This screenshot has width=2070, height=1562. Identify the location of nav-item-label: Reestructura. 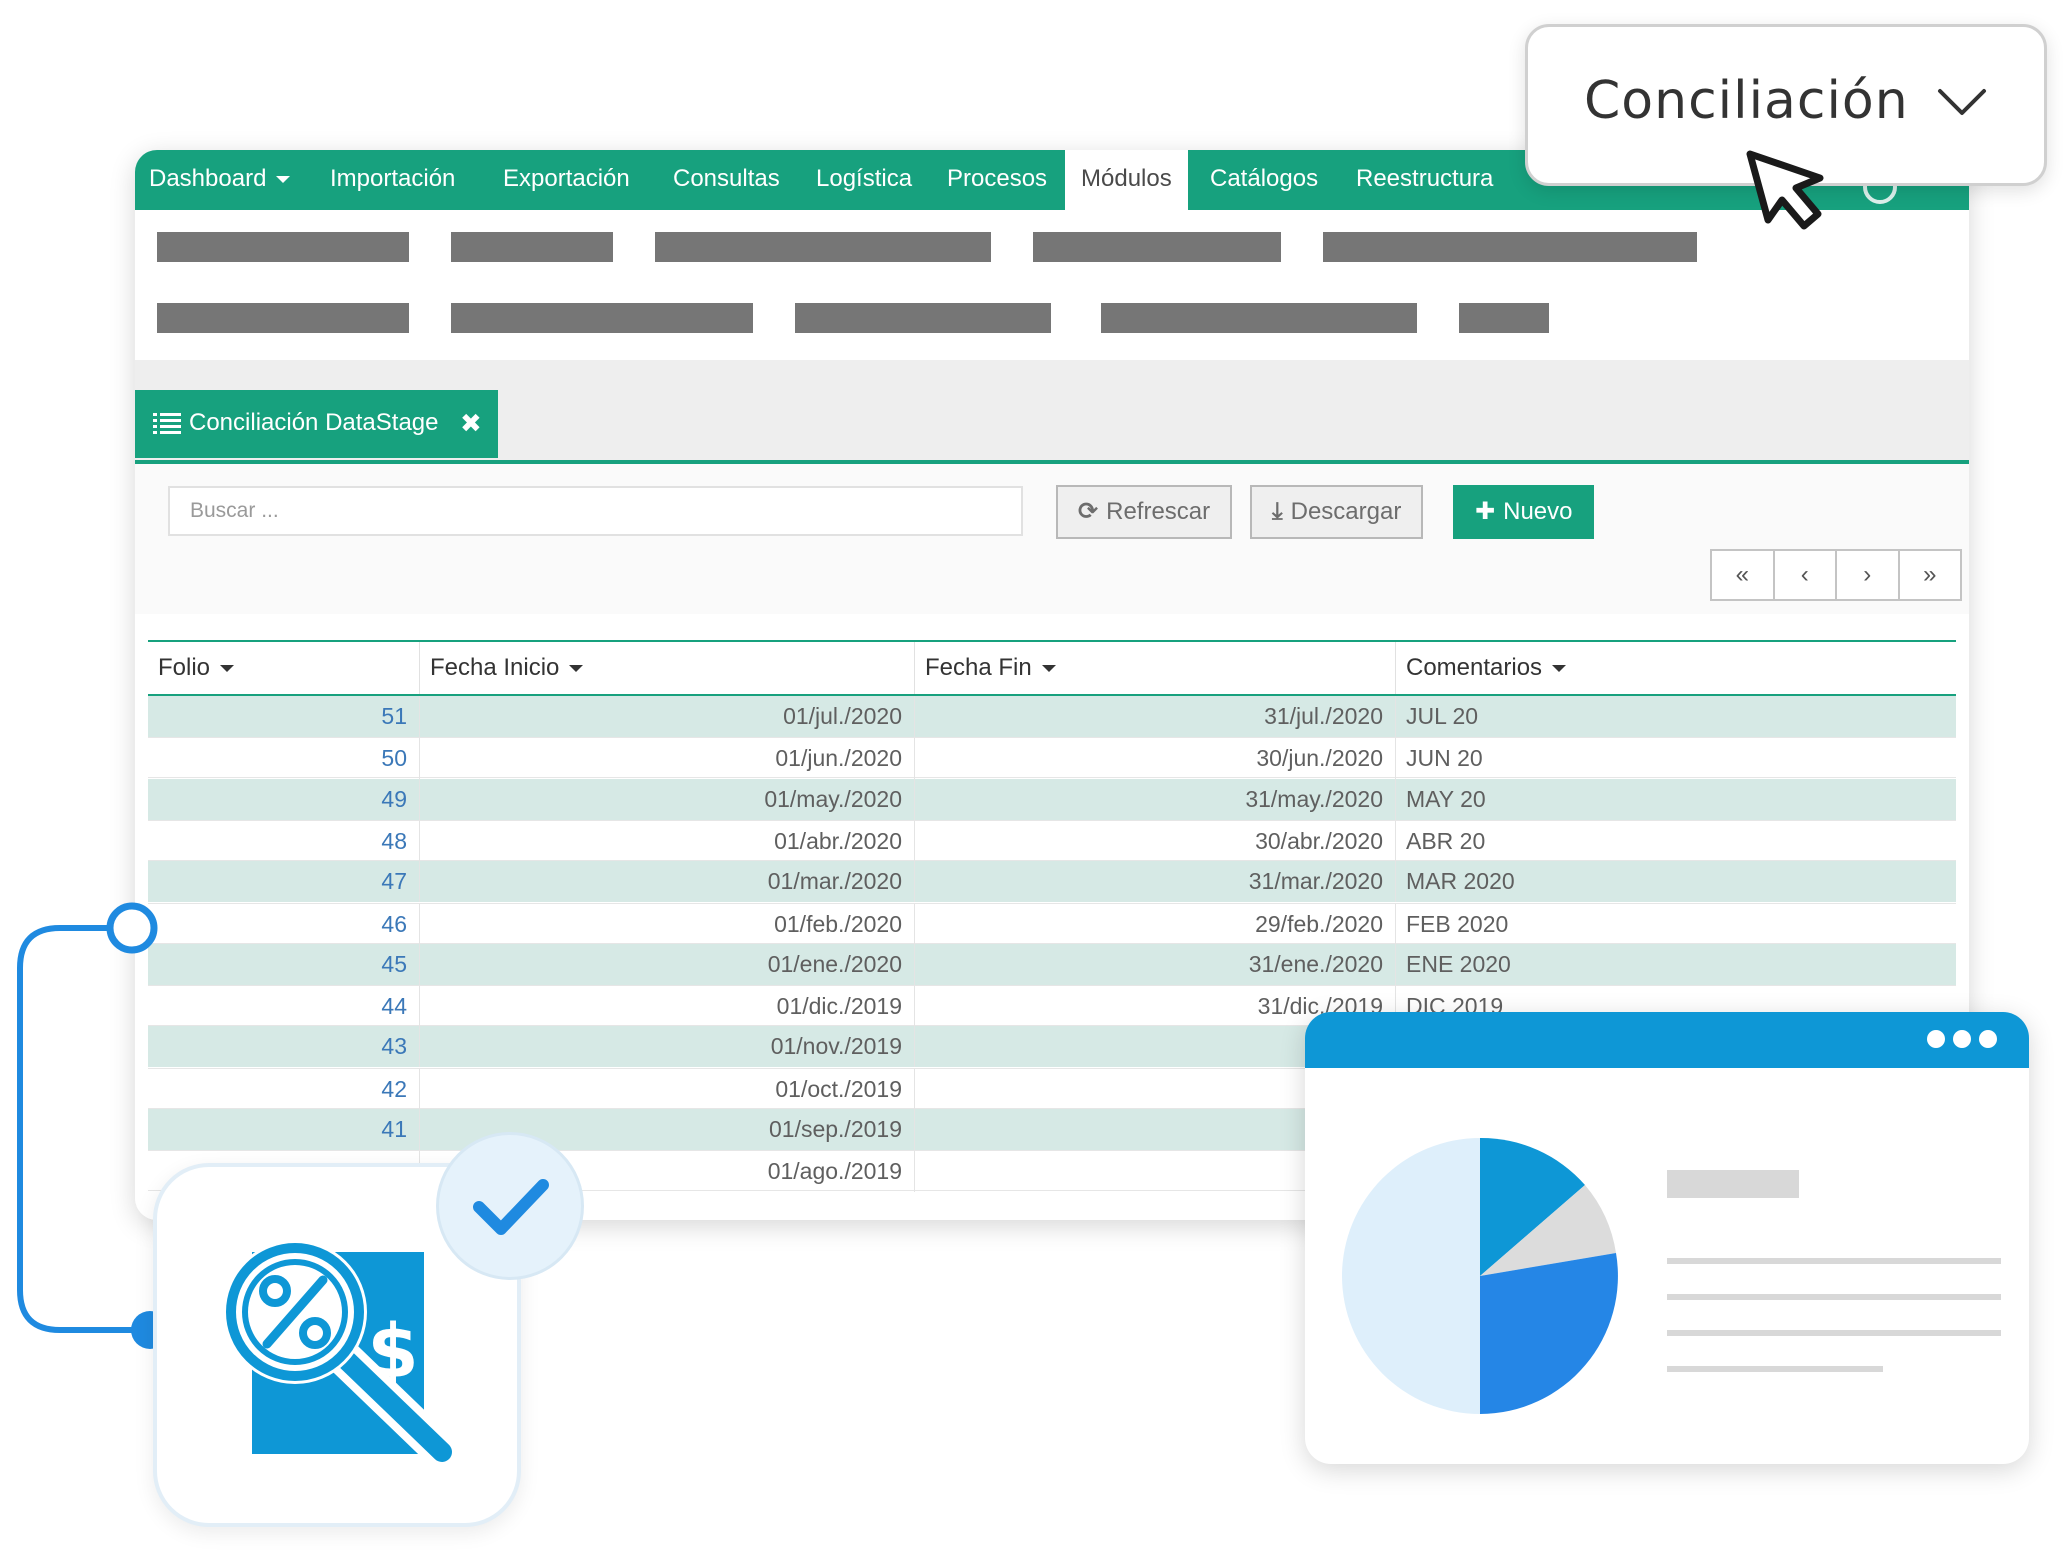
(1425, 178).